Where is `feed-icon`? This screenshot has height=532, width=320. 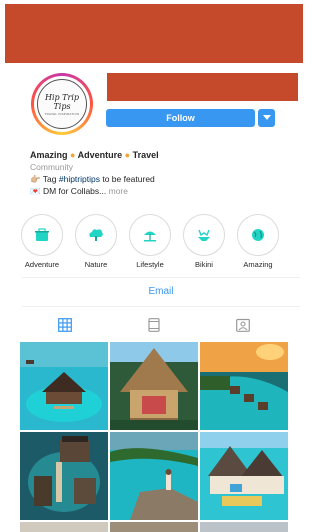 feed-icon is located at coordinates (154, 325).